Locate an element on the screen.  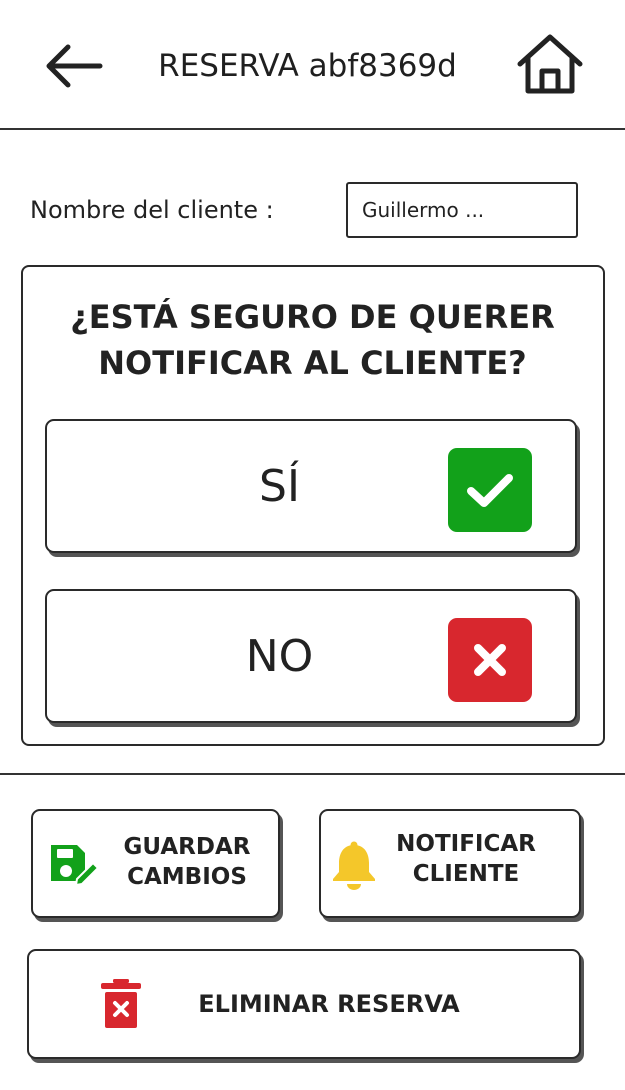
save-changes-line1: GUARDAR is located at coordinates (187, 847).